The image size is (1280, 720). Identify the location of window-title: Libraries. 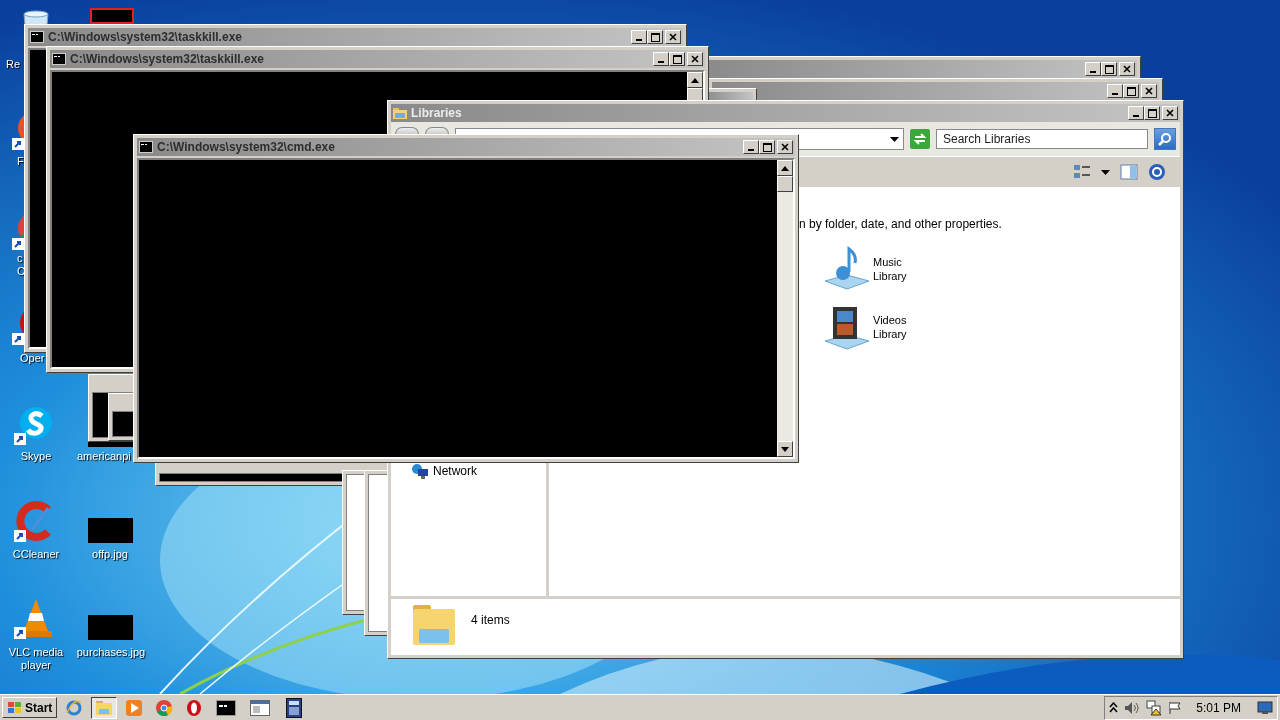
(437, 113).